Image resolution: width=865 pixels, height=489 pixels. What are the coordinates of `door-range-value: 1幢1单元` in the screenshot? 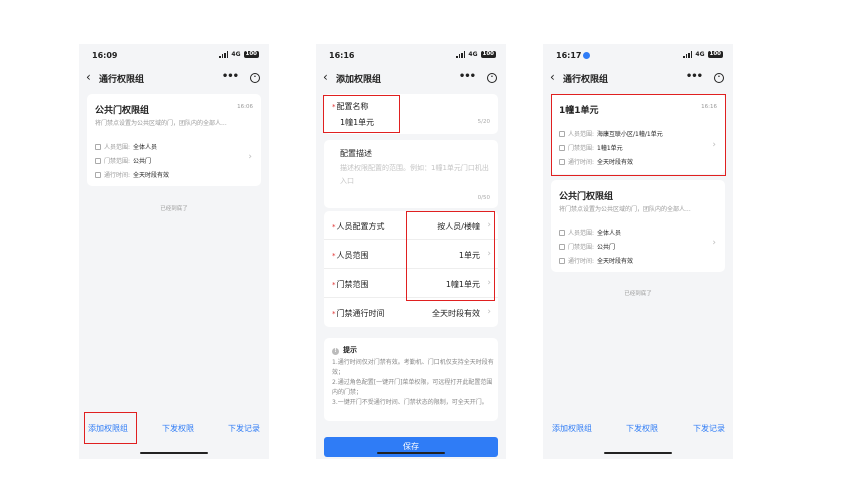 It's located at (610, 148).